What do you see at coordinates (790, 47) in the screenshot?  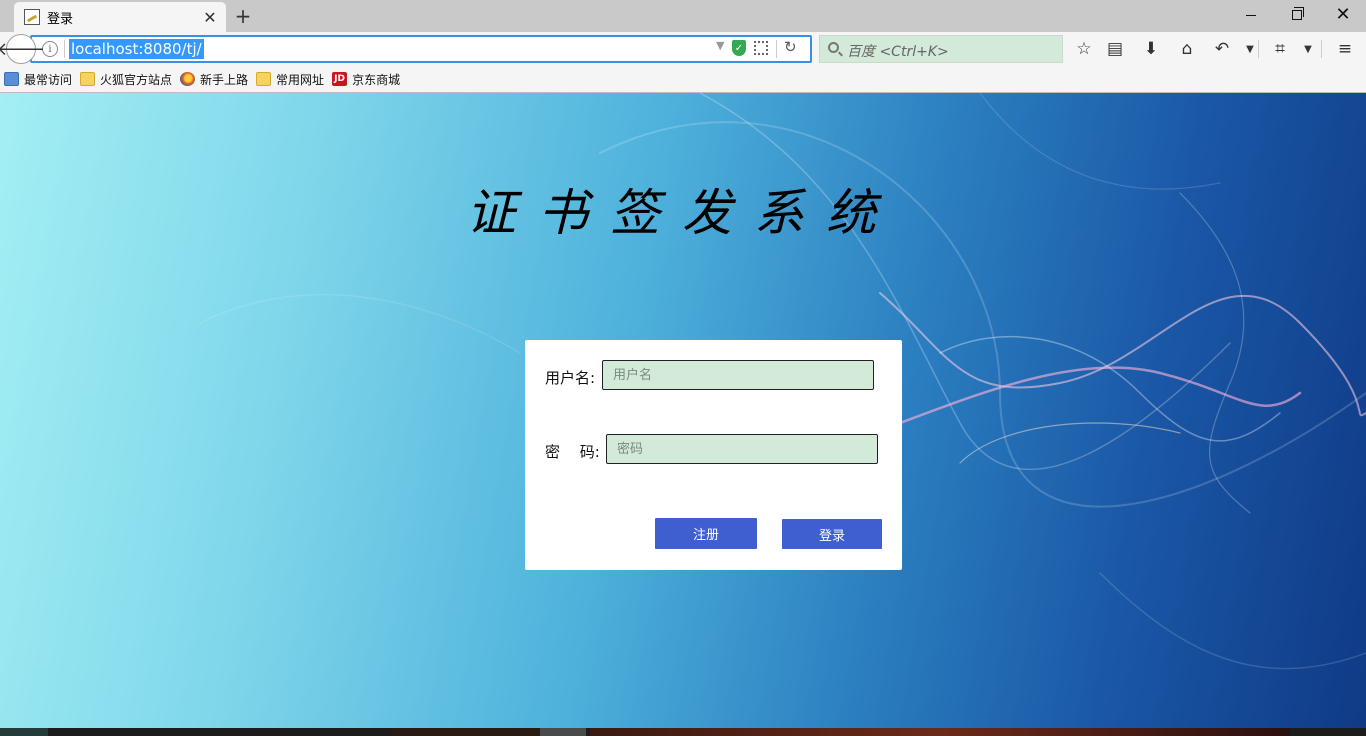 I see `reload-icon: ↻` at bounding box center [790, 47].